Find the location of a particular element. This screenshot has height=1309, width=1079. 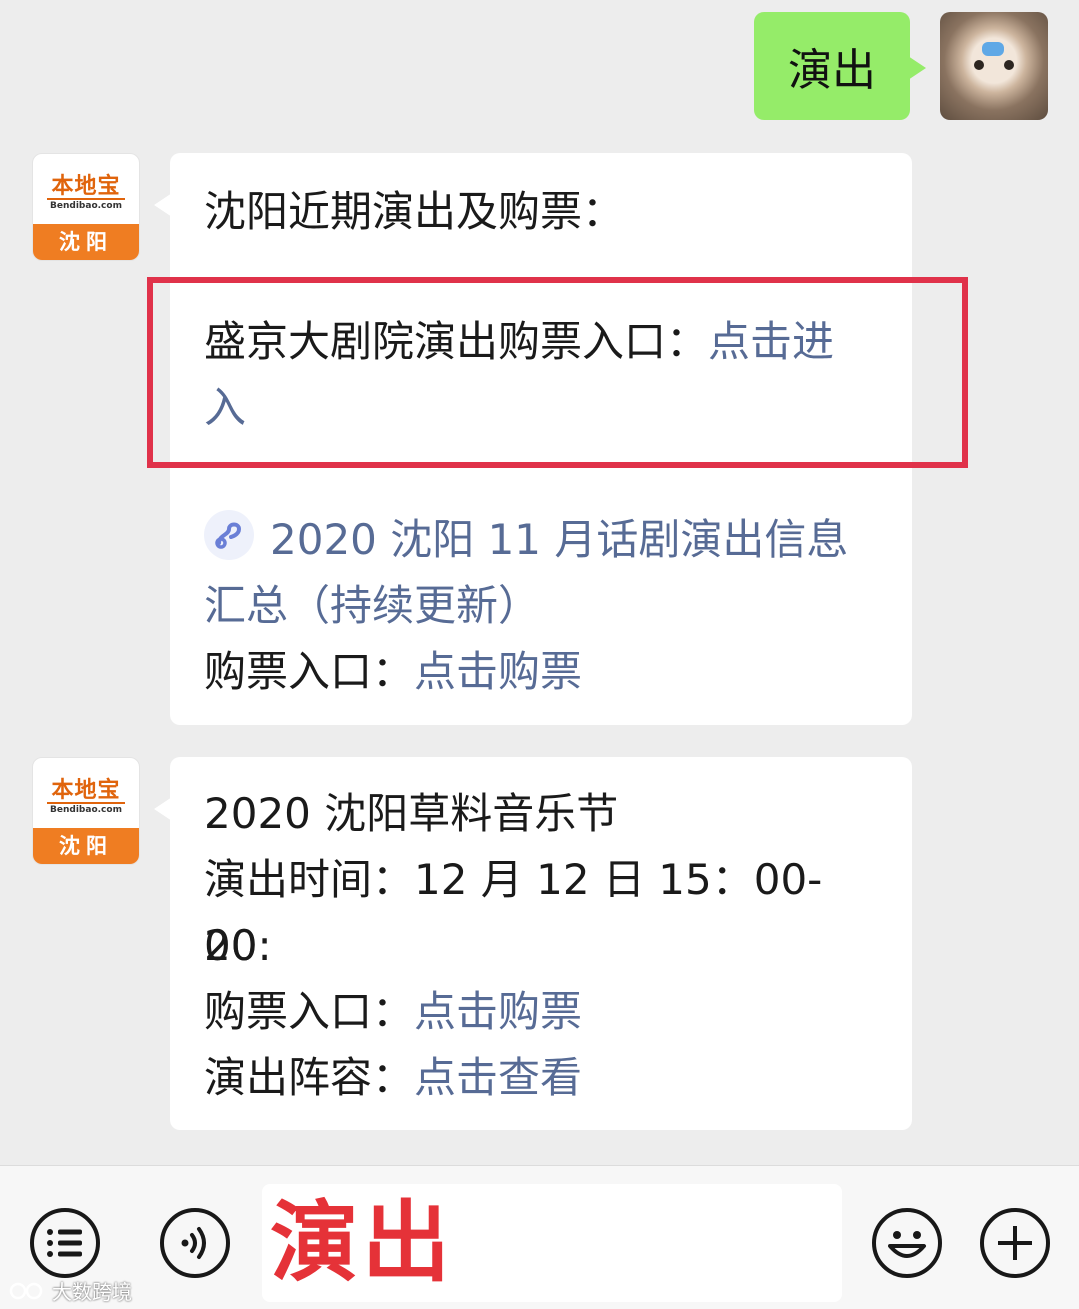

voice-icon is located at coordinates (195, 1243).